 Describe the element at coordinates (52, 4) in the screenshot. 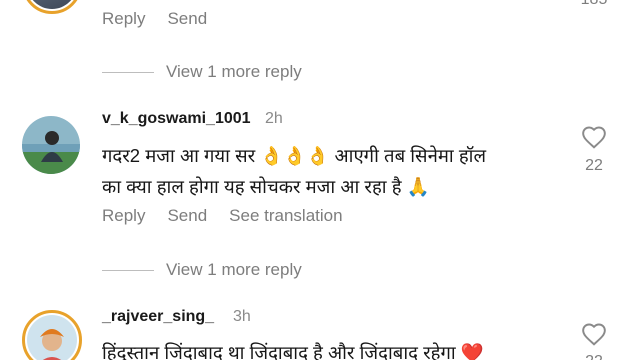

I see `avatar-image` at that location.